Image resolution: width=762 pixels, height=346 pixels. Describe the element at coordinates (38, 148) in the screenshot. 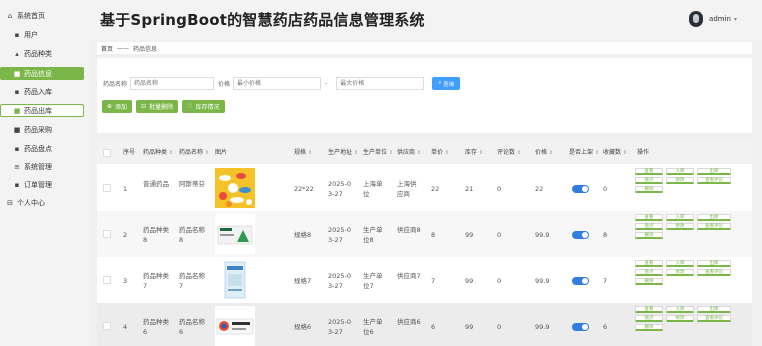

I see `sidebar-item-label: 药品盘点` at that location.